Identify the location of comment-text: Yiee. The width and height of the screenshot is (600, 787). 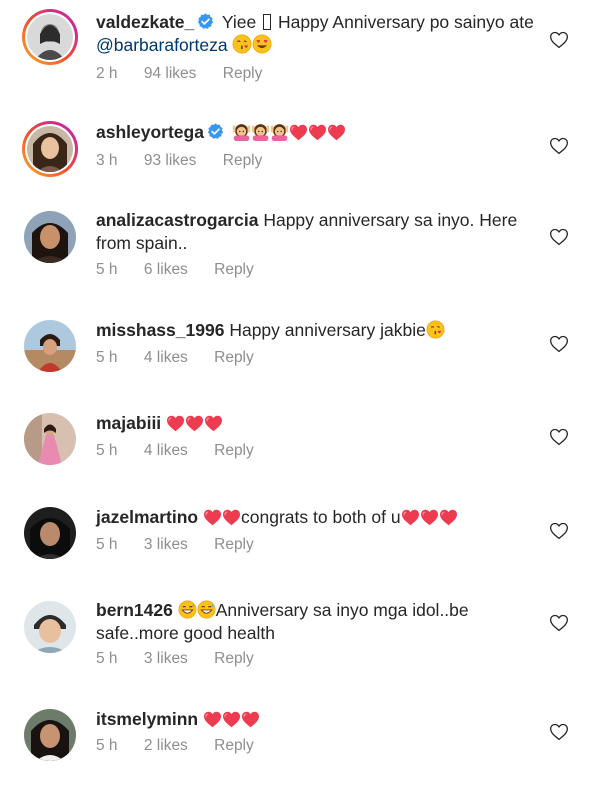
(239, 22).